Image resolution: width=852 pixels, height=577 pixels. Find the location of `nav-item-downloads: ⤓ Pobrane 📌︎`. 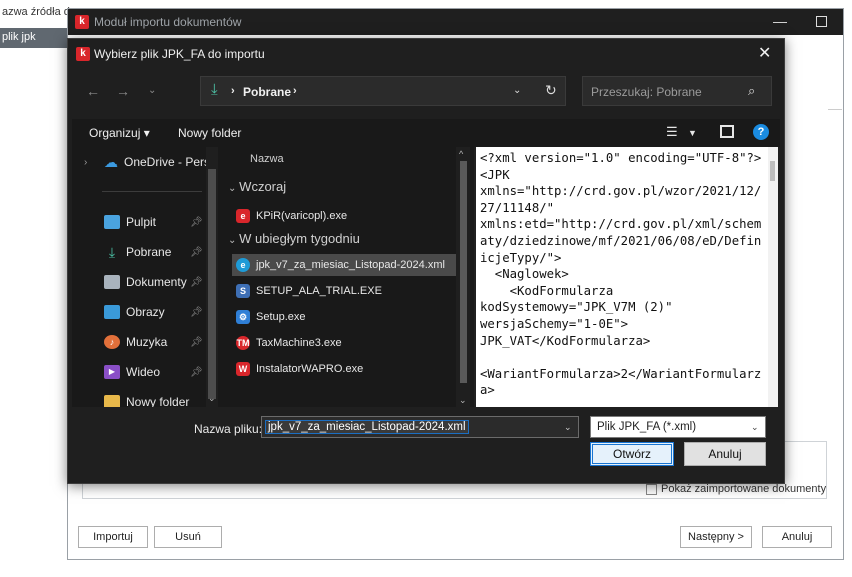

nav-item-downloads: ⤓ Pobrane 📌︎ is located at coordinates (139, 252).